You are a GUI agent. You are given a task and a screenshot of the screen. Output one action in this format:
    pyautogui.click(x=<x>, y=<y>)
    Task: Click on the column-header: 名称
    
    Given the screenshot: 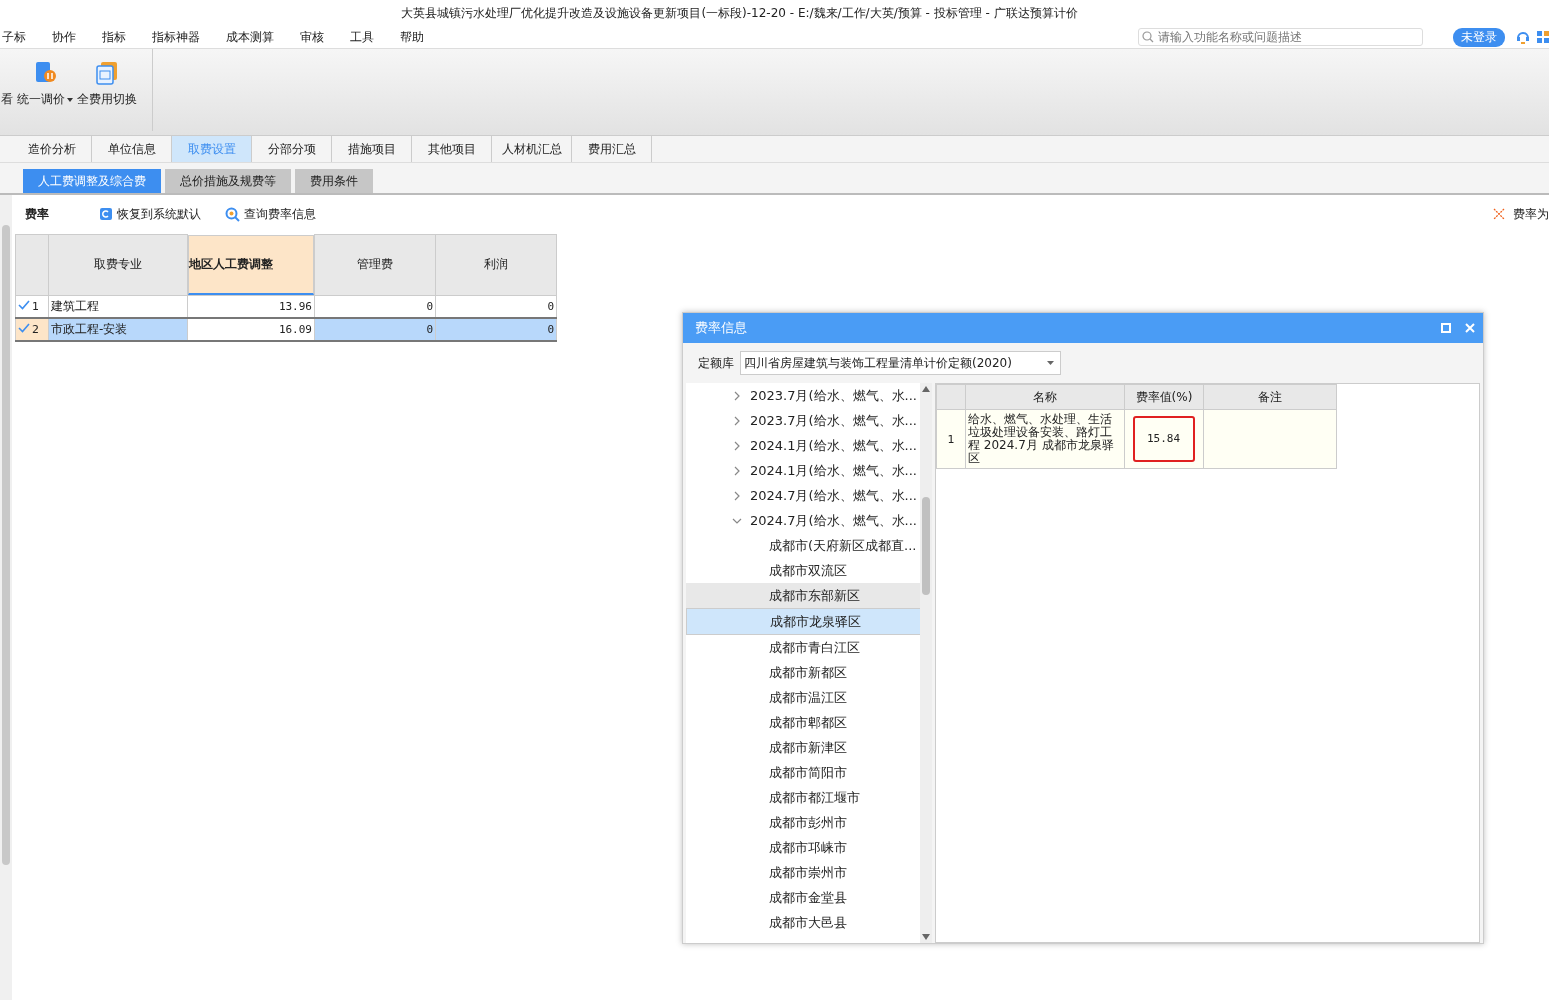 What is the action you would take?
    pyautogui.click(x=1045, y=397)
    